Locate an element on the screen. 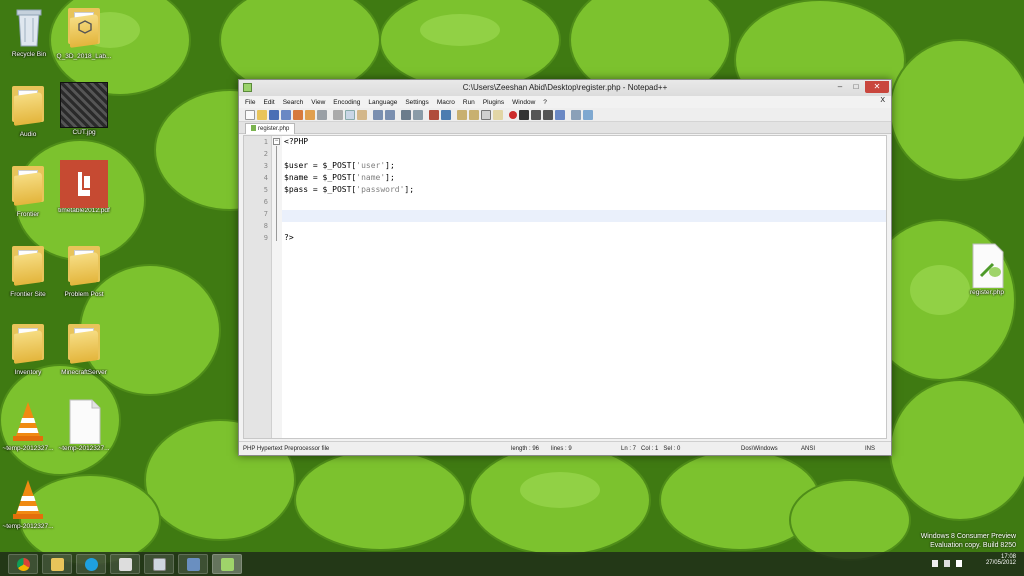  record-macro-icon is located at coordinates (513, 114).